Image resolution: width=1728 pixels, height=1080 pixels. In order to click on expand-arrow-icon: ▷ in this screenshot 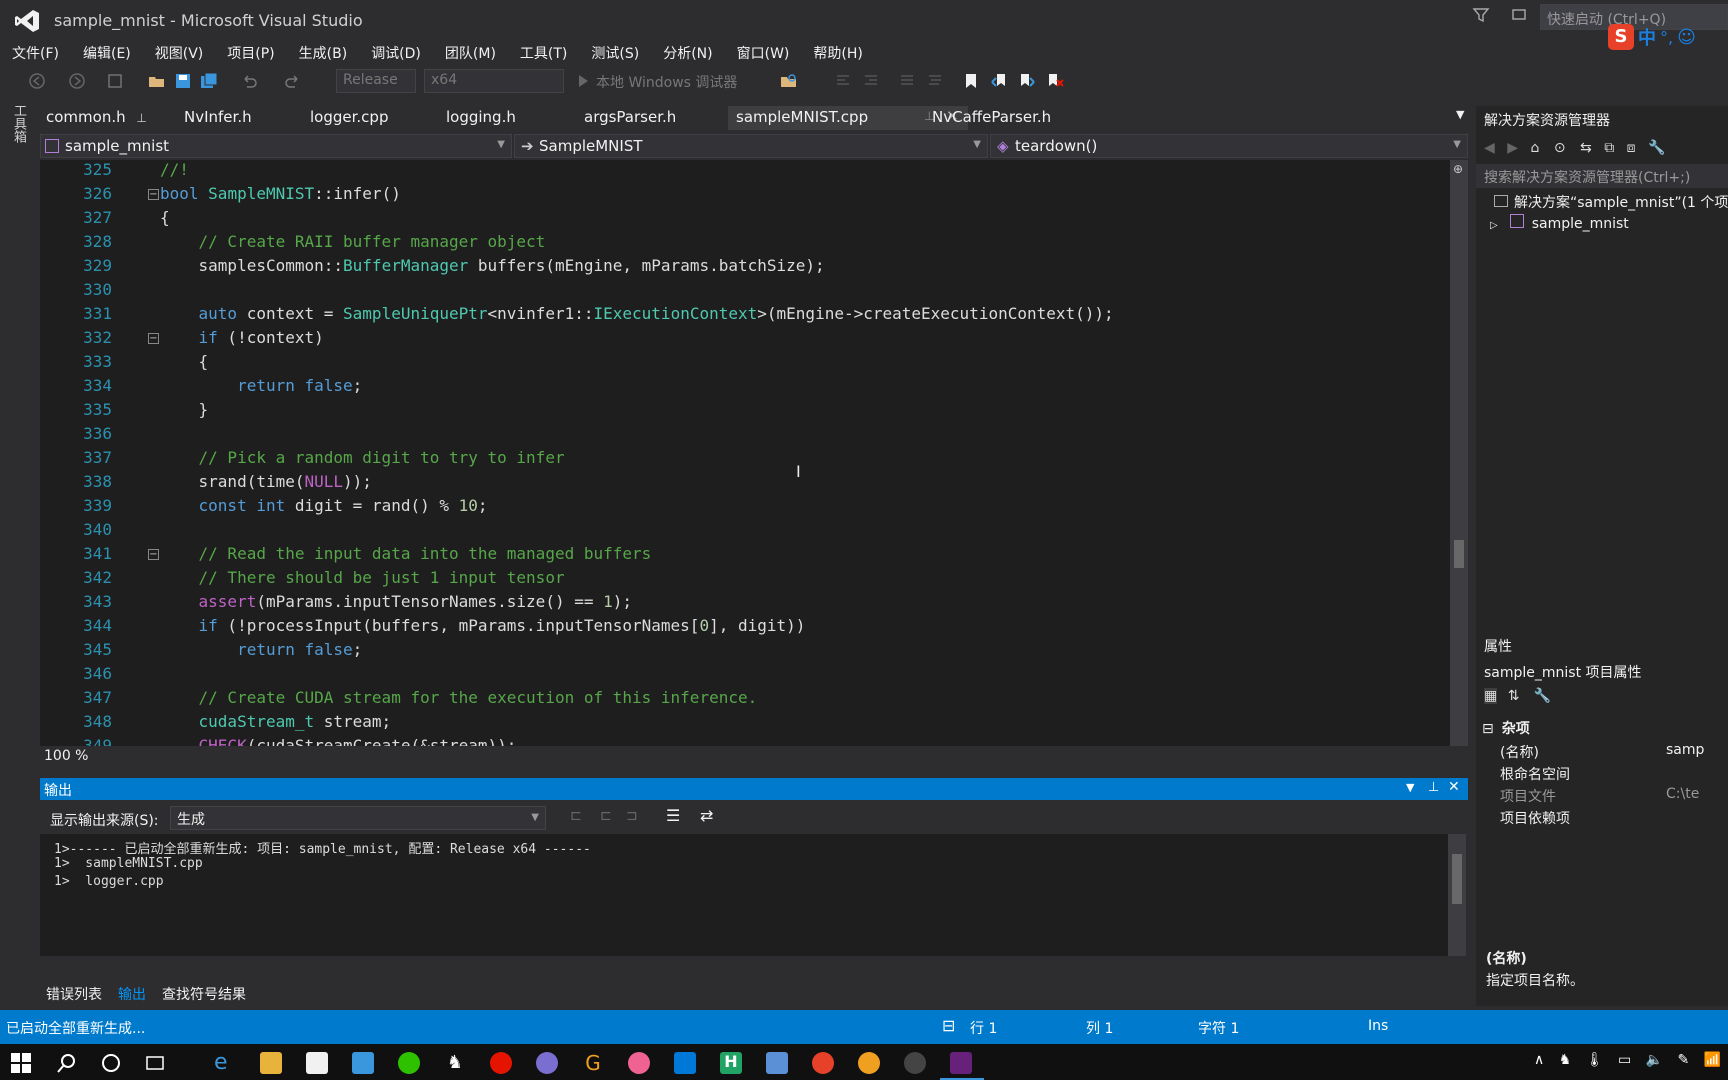, I will do `click(1494, 225)`.